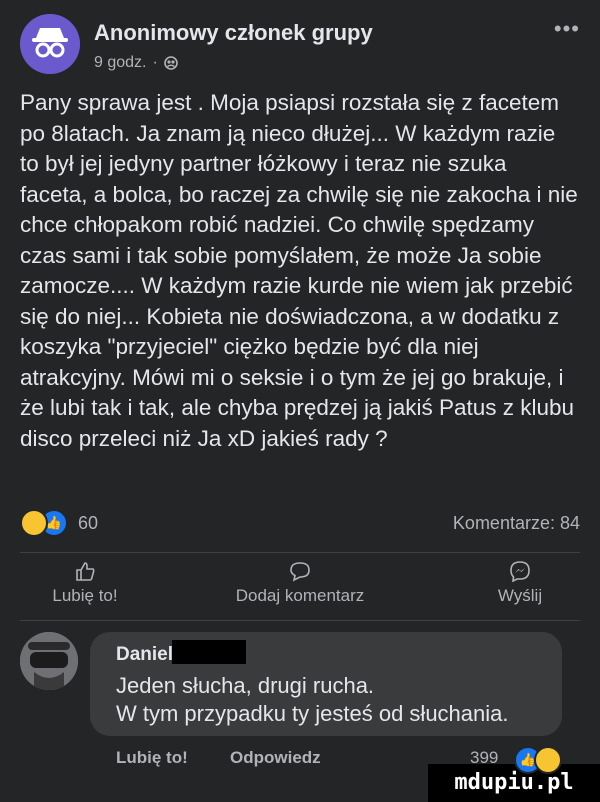 Image resolution: width=600 pixels, height=802 pixels. I want to click on post-meta: 9 godz. ·, so click(136, 63).